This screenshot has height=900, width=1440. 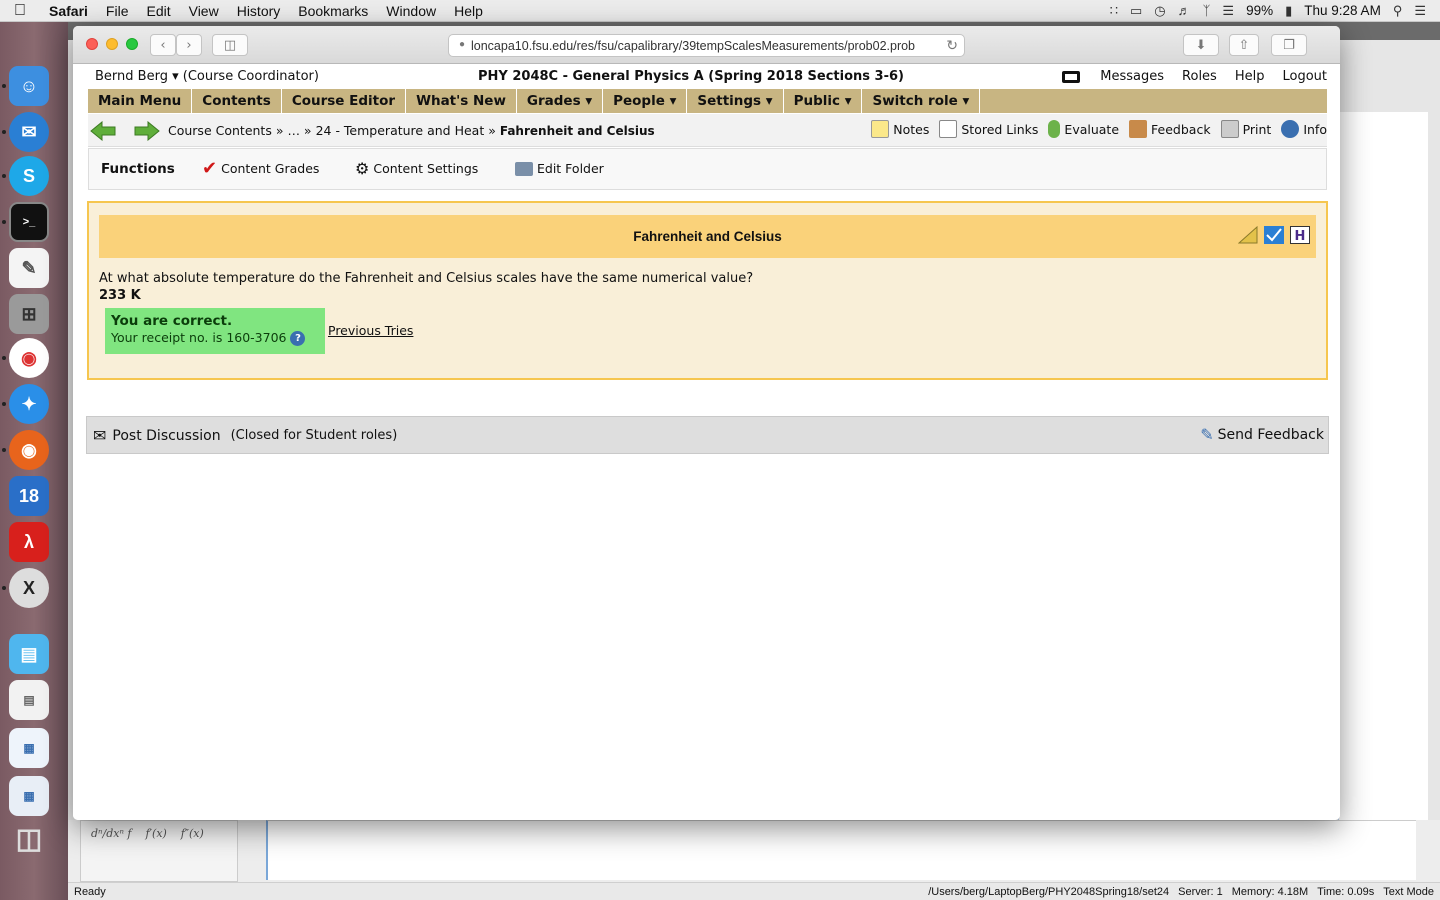 What do you see at coordinates (1170, 129) in the screenshot?
I see `feedback-tool: Feedback` at bounding box center [1170, 129].